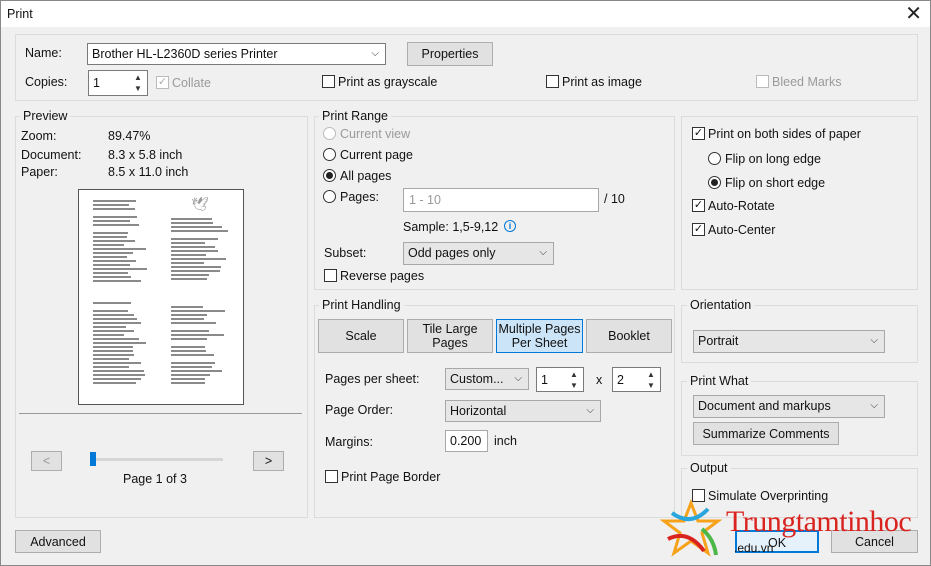  What do you see at coordinates (328, 81) in the screenshot?
I see `grayscale-checkbox` at bounding box center [328, 81].